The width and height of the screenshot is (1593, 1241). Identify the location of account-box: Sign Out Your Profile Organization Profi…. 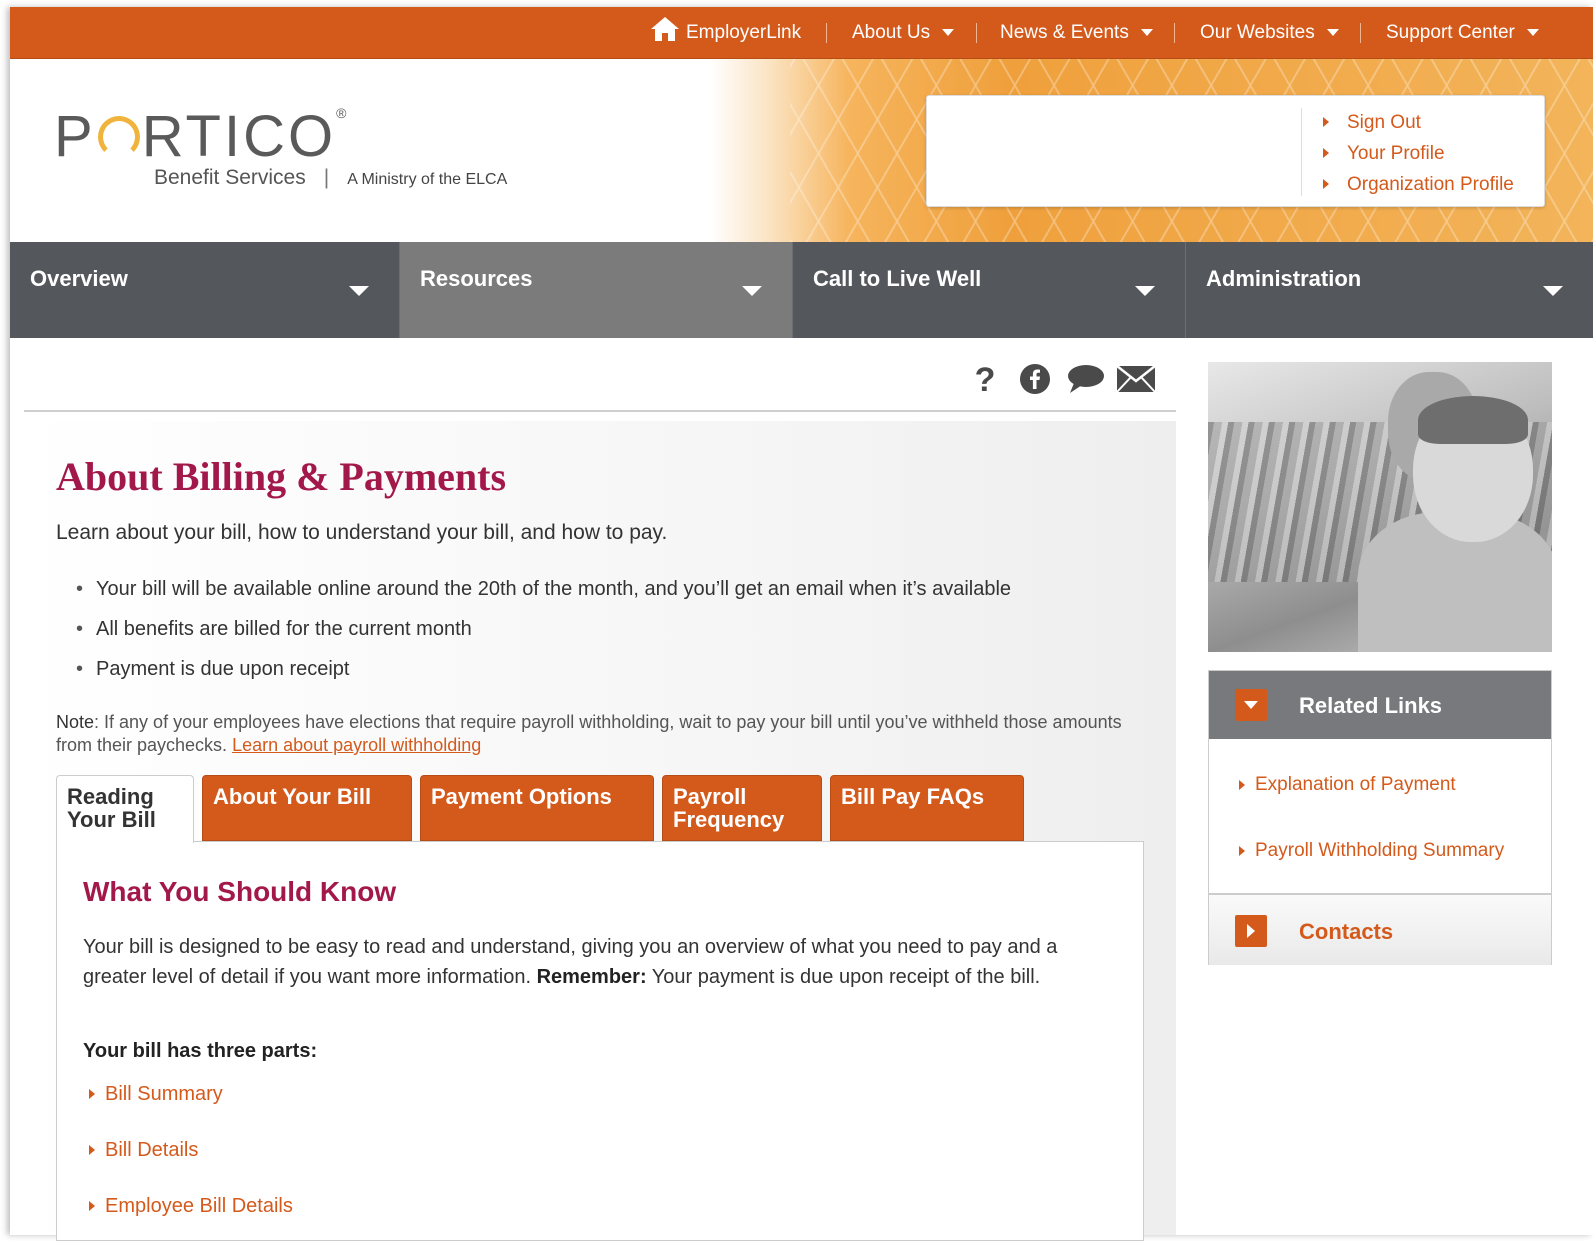
(1235, 151).